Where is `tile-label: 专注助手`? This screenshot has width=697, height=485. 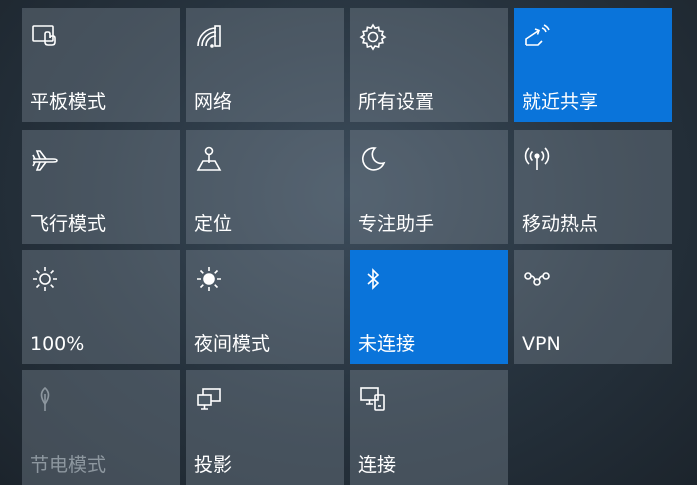
tile-label: 专注助手 is located at coordinates (396, 224).